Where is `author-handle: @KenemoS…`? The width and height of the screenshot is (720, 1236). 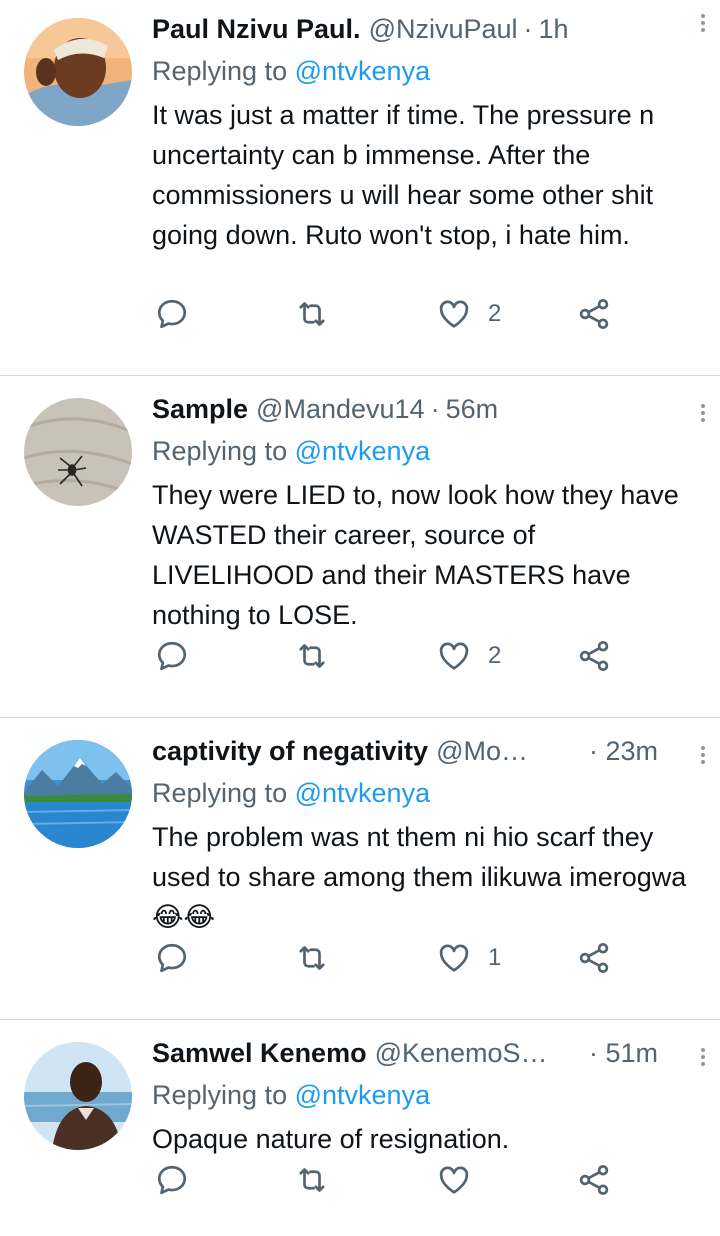 author-handle: @KenemoS… is located at coordinates (461, 1053).